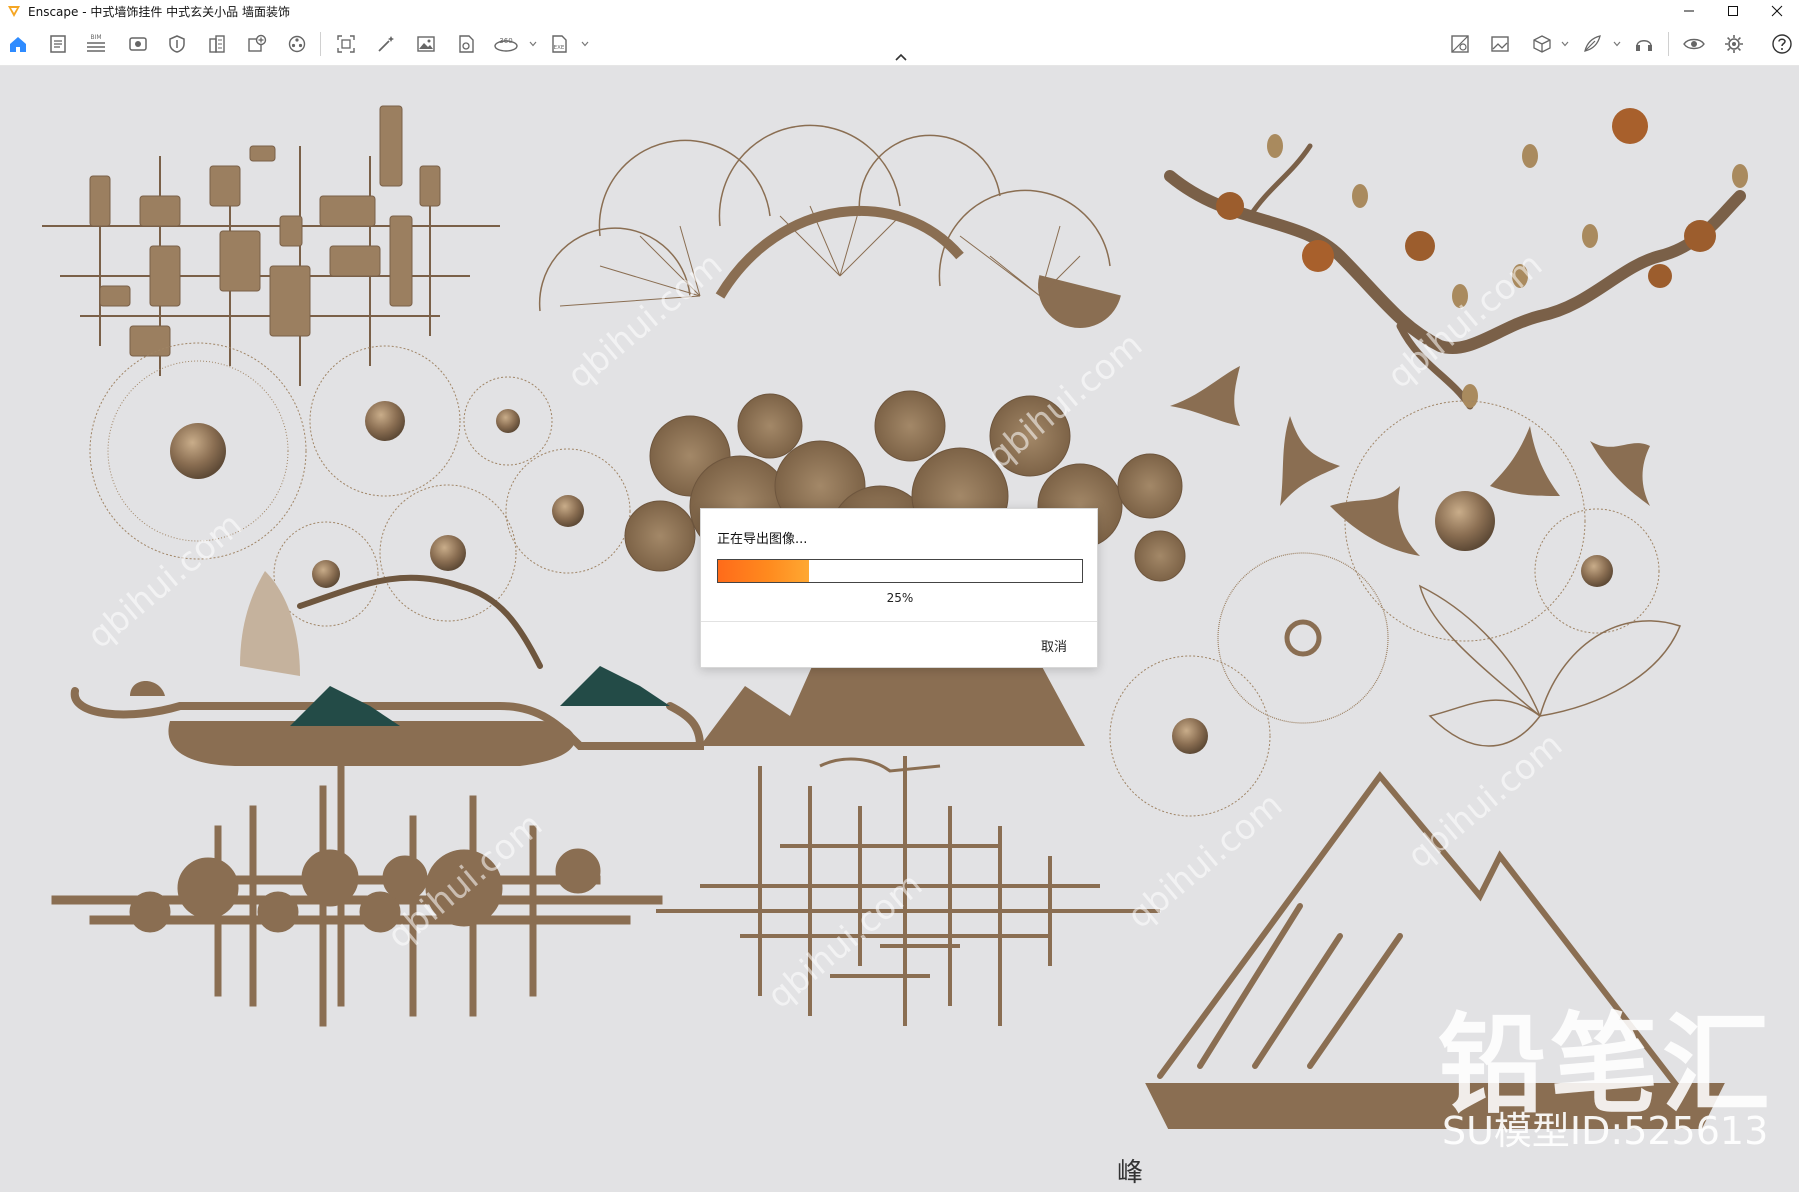 This screenshot has width=1799, height=1192. What do you see at coordinates (899, 621) in the screenshot?
I see `dialog-divider` at bounding box center [899, 621].